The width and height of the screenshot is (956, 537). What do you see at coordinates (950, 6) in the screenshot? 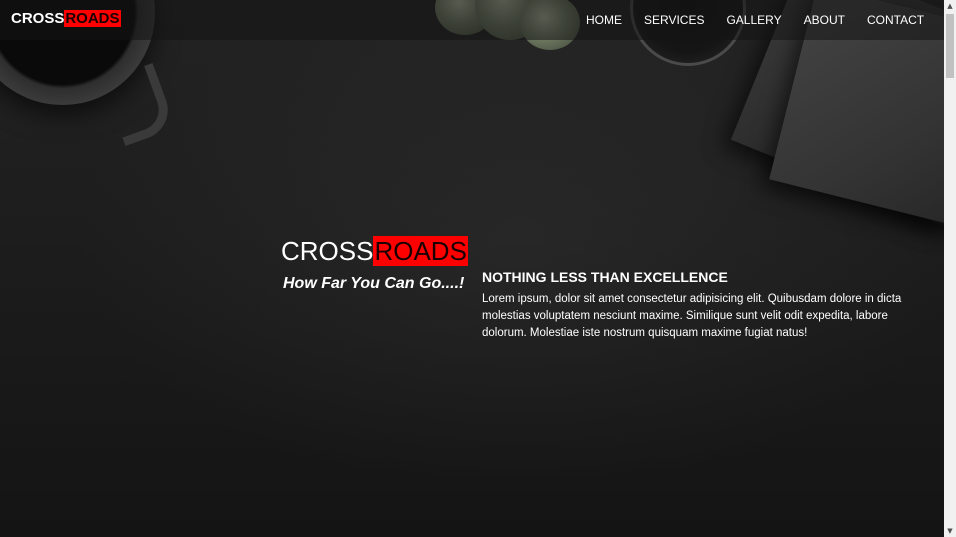
I see `triangle-up-icon: ▲` at bounding box center [950, 6].